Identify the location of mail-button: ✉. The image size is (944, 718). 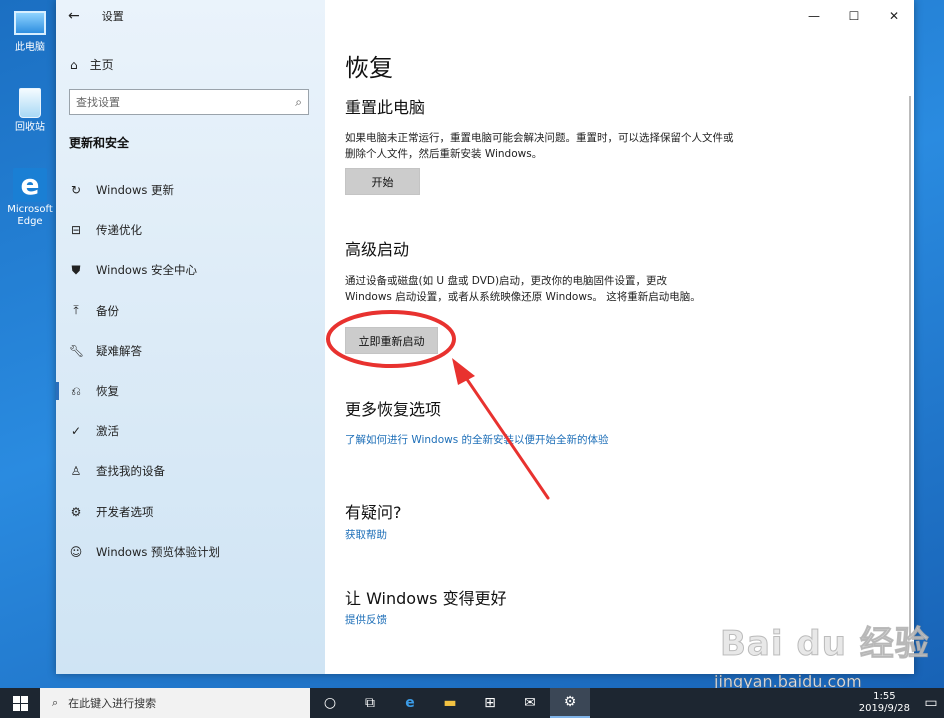
(530, 703).